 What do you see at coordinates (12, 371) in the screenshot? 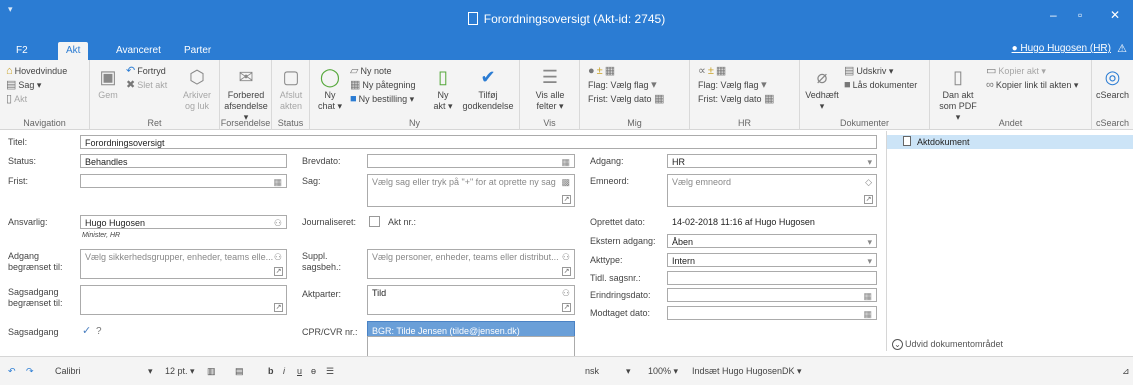
I see `undo-icon: ↶` at bounding box center [12, 371].